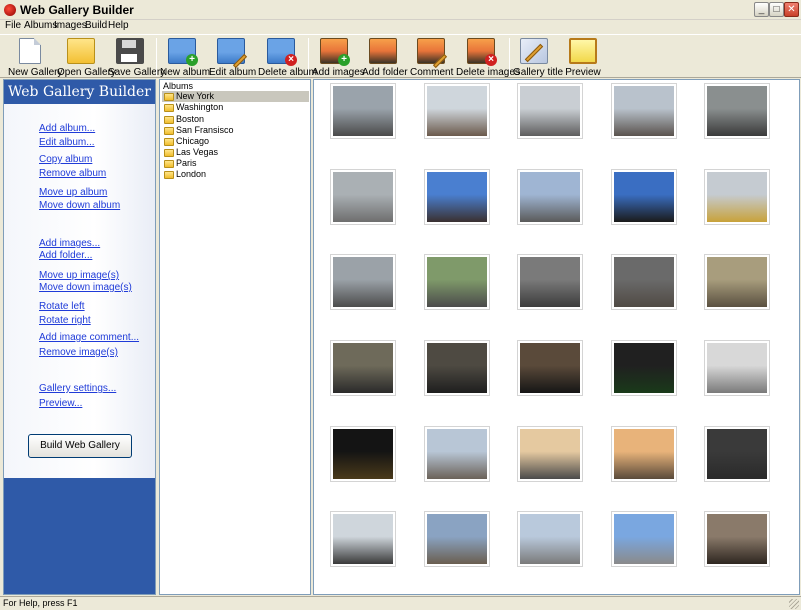 This screenshot has height=610, width=801. Describe the element at coordinates (70, 25) in the screenshot. I see `menu-images: Images` at that location.